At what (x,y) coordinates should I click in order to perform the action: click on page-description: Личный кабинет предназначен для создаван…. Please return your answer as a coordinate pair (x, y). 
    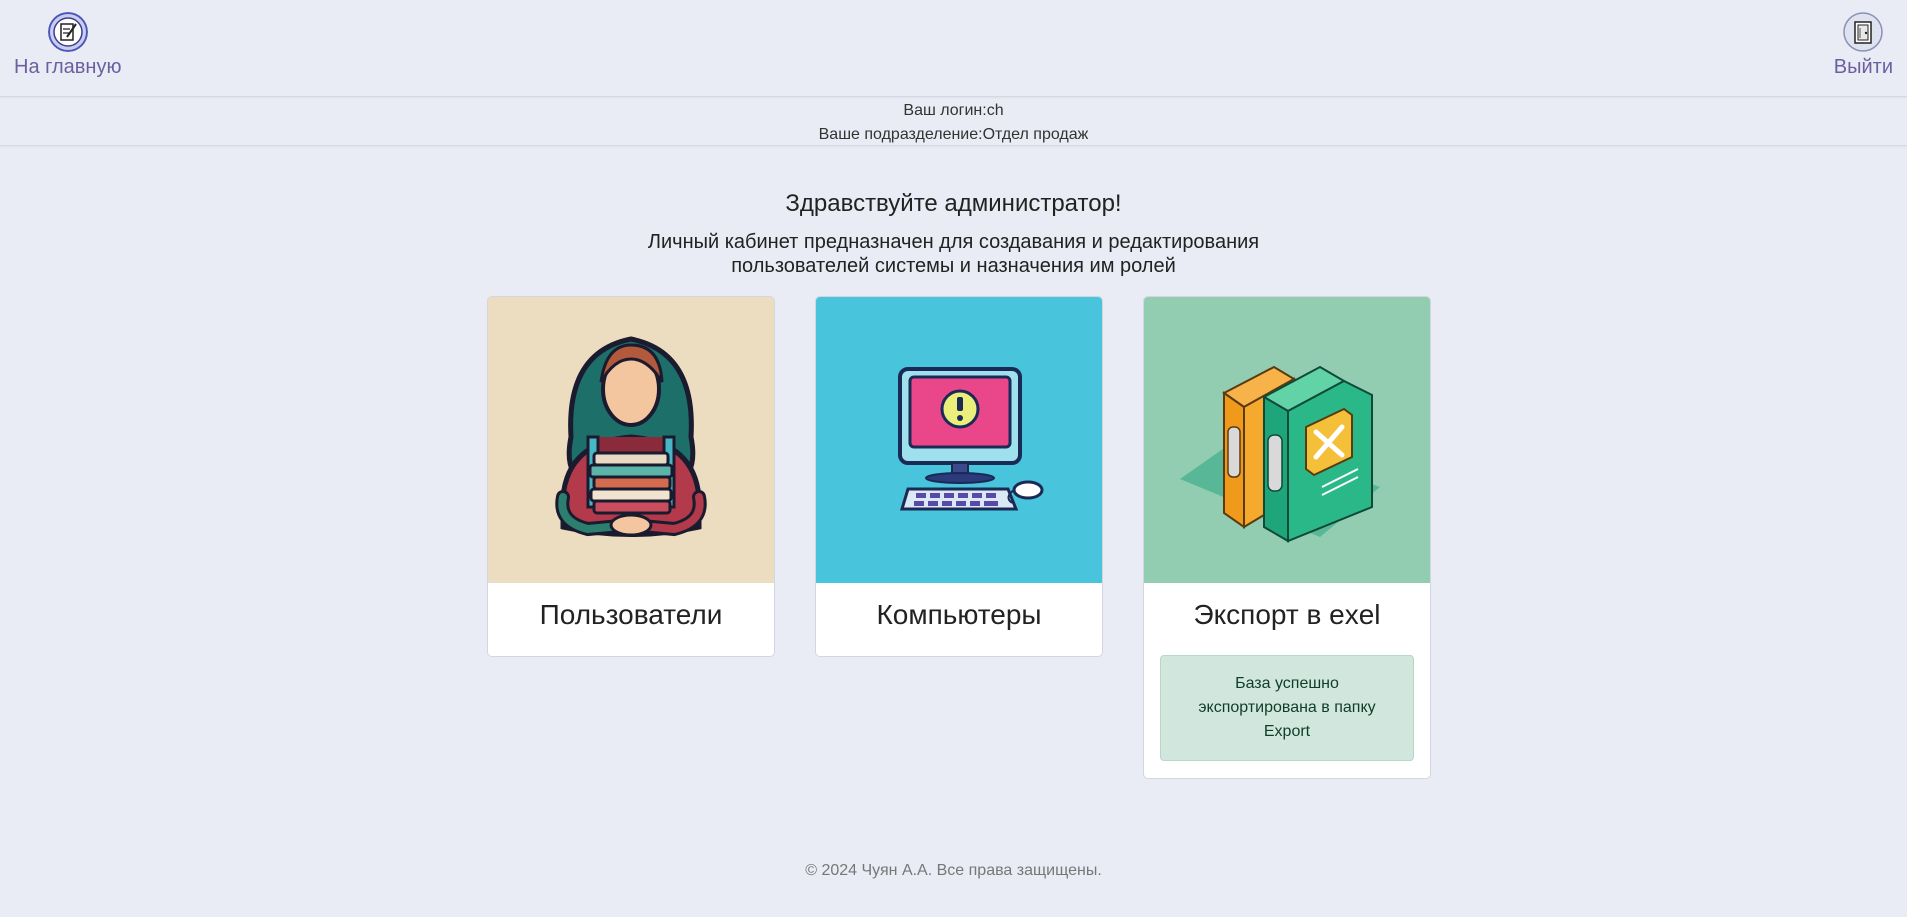
    Looking at the image, I should click on (953, 254).